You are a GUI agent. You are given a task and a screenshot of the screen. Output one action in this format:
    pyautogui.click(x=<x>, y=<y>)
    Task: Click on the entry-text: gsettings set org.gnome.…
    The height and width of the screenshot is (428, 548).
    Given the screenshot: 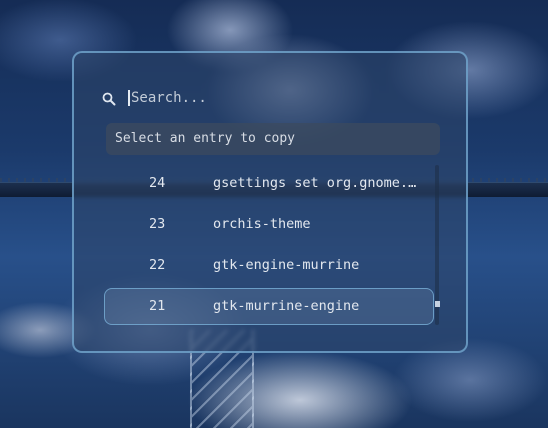 What is the action you would take?
    pyautogui.click(x=315, y=183)
    